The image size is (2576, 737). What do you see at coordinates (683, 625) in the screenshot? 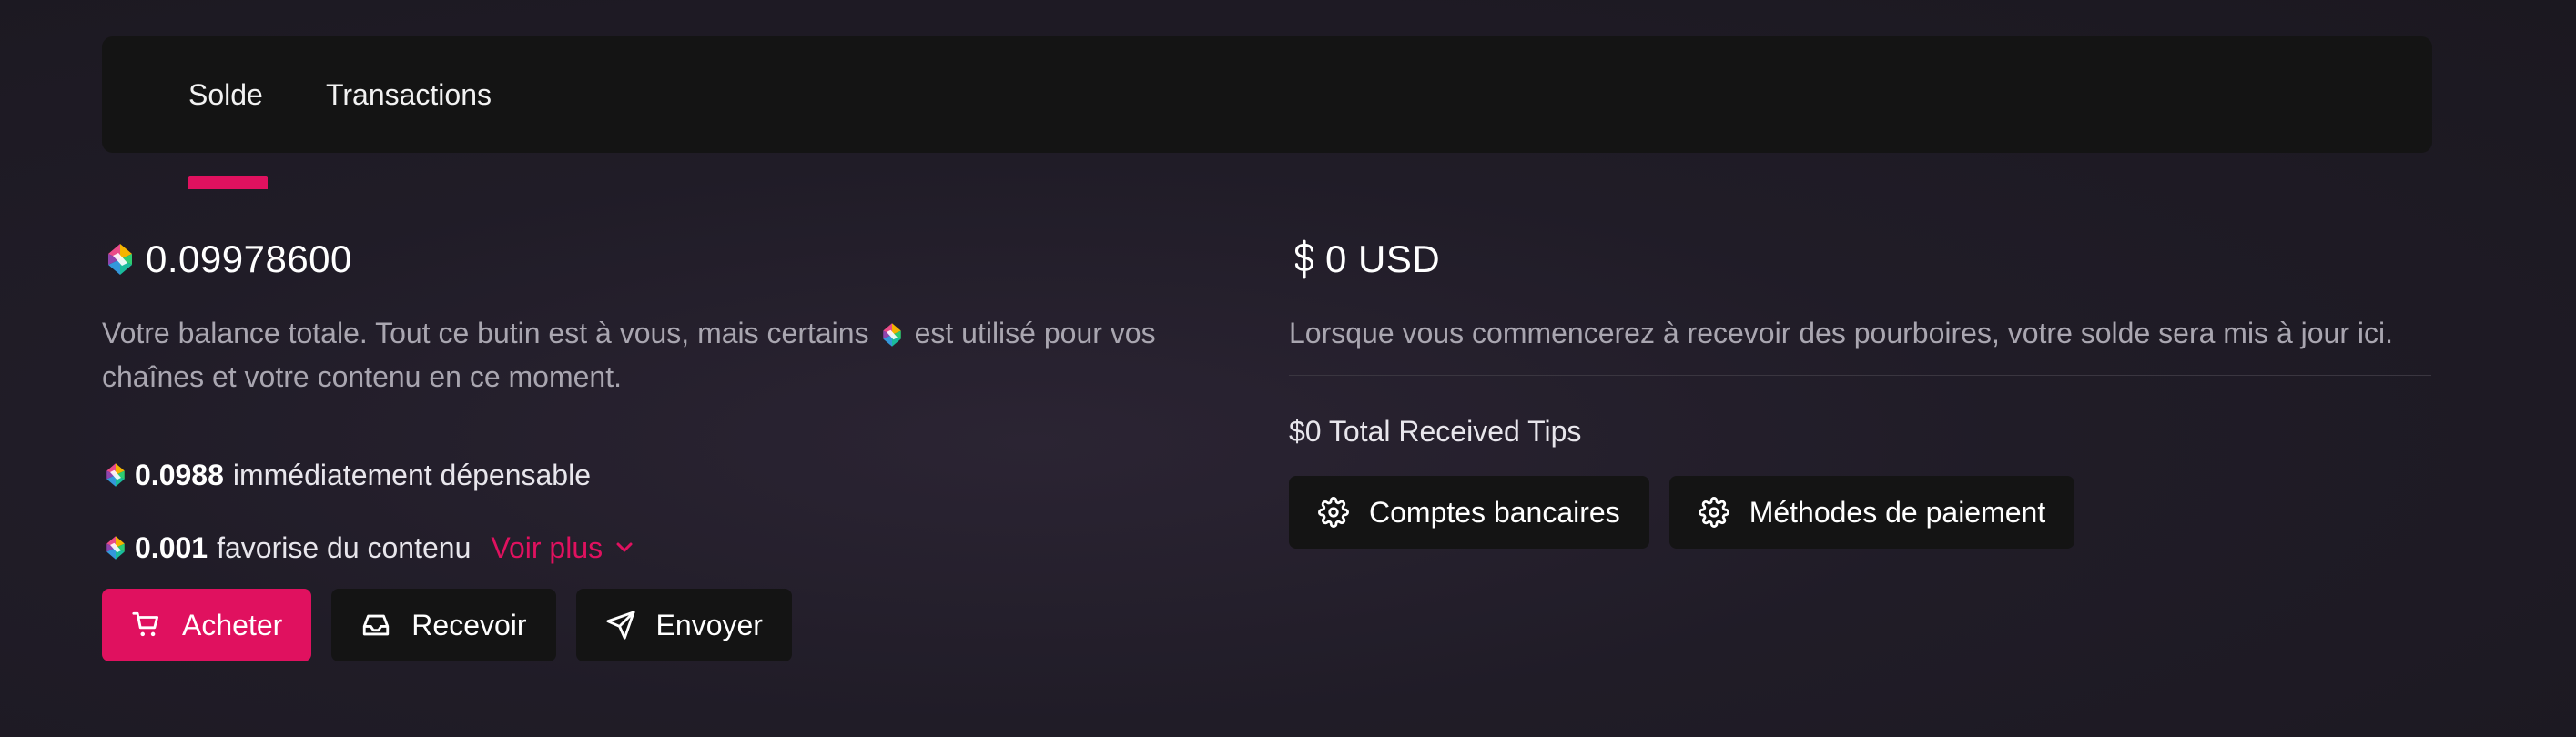
I see `send-button: Envoyer` at bounding box center [683, 625].